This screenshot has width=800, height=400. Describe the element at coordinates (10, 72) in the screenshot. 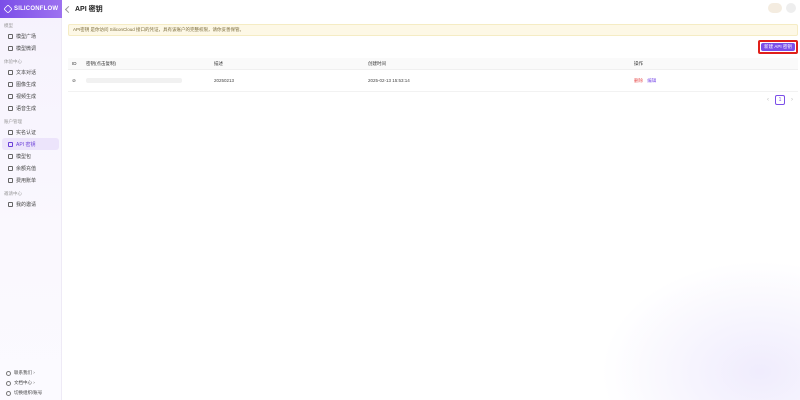

I see `chat-icon` at that location.